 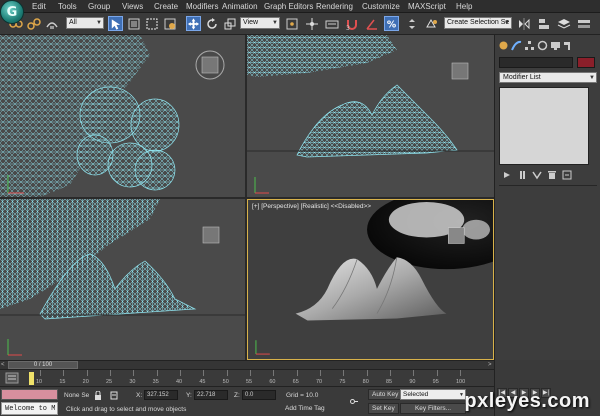 I want to click on add-time-tag-button: Add Time Tag, so click(x=305, y=409).